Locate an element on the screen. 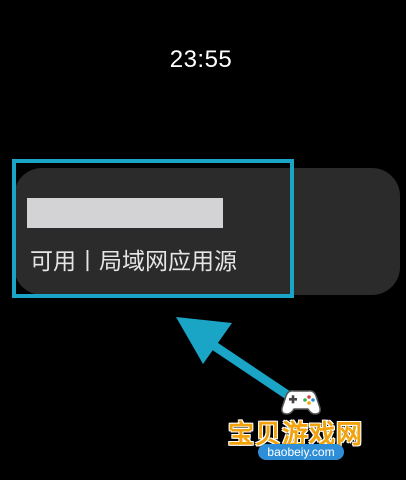 This screenshot has height=480, width=406. clock-time: 23:55 is located at coordinates (201, 59).